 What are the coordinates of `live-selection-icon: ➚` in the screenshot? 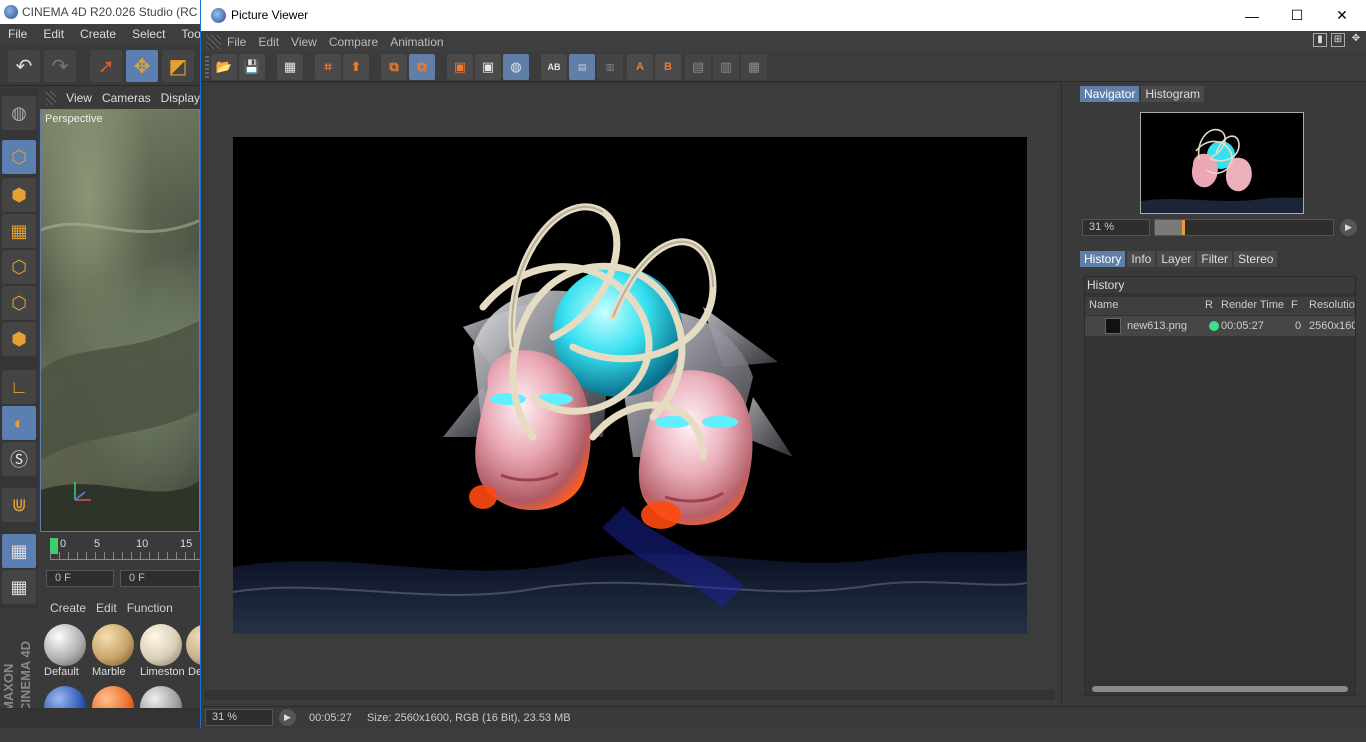 It's located at (106, 66).